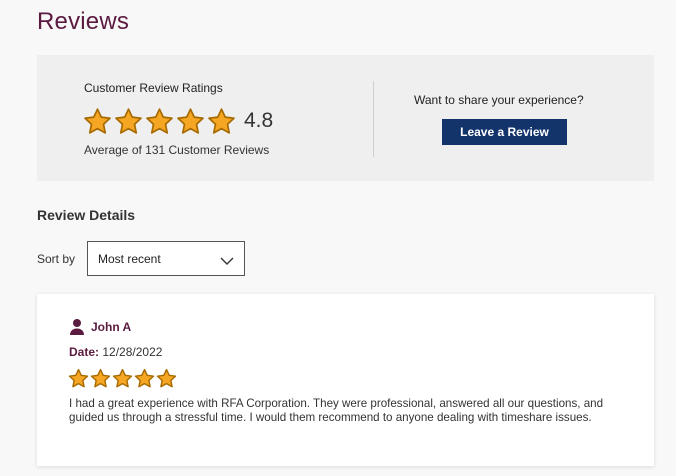  I want to click on chevron-down-icon, so click(227, 259).